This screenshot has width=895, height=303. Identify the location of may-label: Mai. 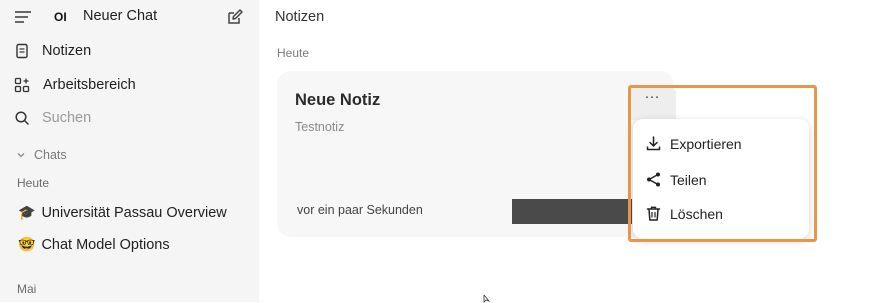
(27, 289).